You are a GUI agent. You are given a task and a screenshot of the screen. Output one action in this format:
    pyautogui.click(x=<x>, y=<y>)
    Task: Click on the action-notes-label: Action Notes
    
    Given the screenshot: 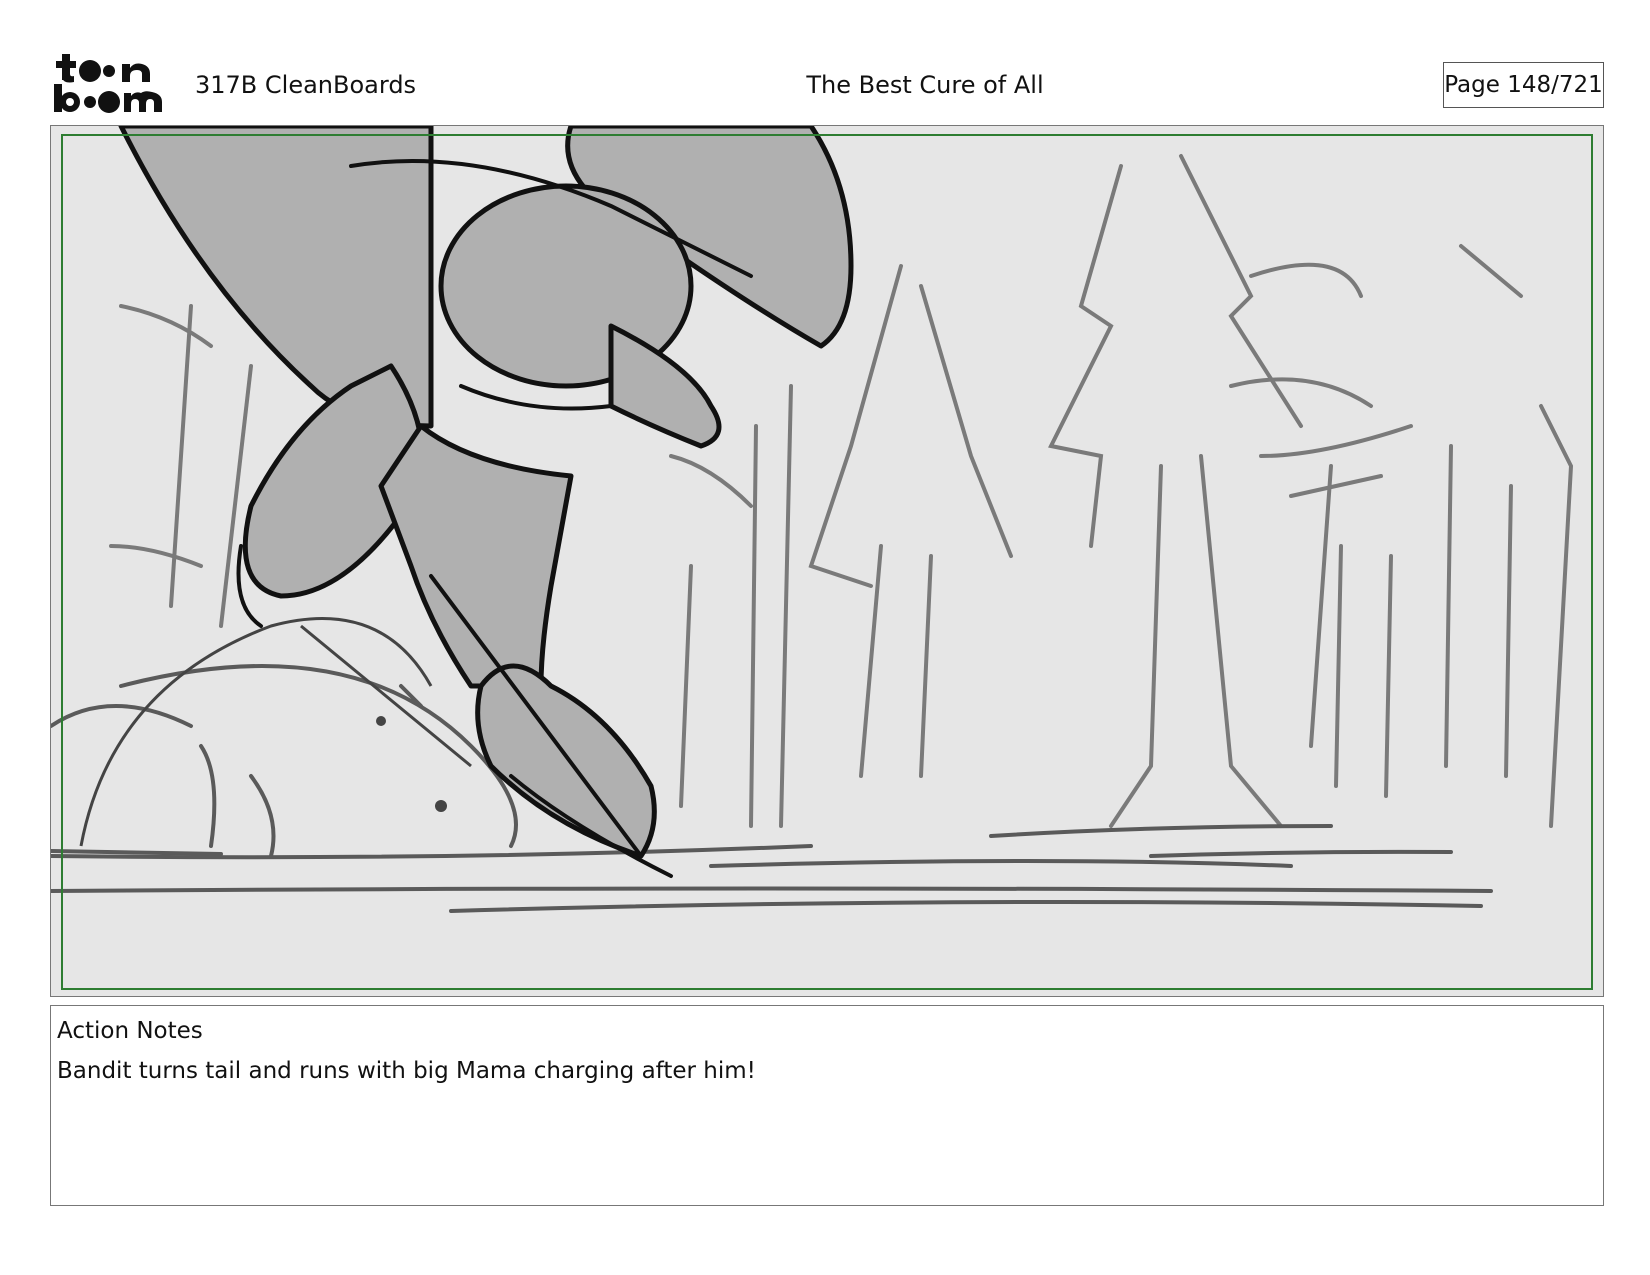 What is the action you would take?
    pyautogui.click(x=130, y=1031)
    